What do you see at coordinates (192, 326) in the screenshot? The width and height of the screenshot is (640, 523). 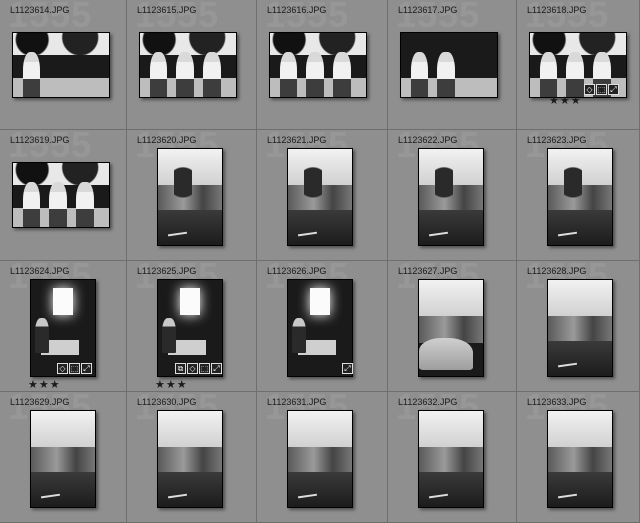 I see `thumbnail-cell: 1555L1123625.JPG★★★⧉◇⬚⤢` at bounding box center [192, 326].